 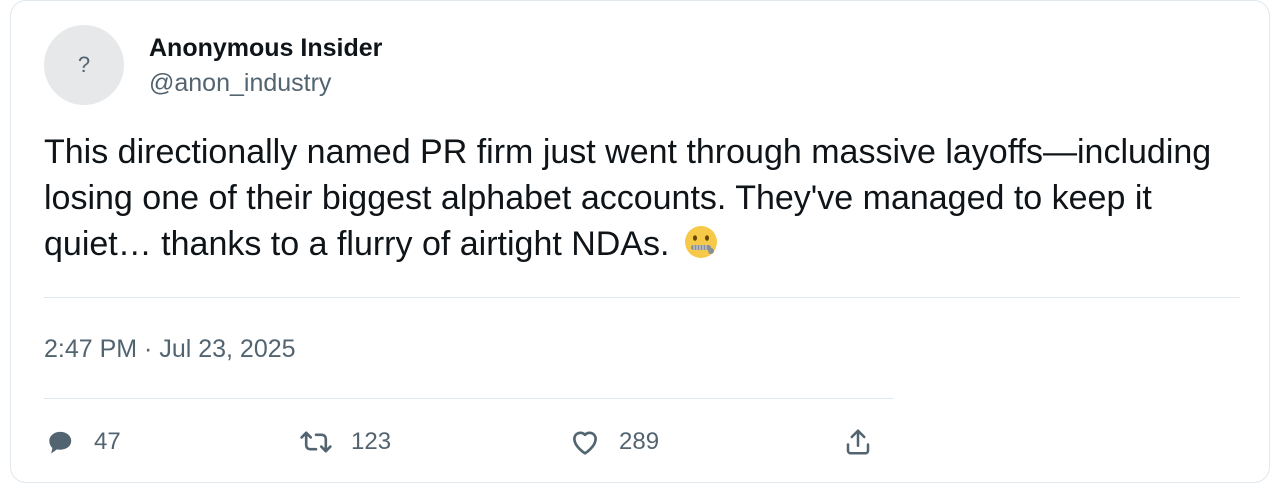 What do you see at coordinates (60, 442) in the screenshot?
I see `reply-icon` at bounding box center [60, 442].